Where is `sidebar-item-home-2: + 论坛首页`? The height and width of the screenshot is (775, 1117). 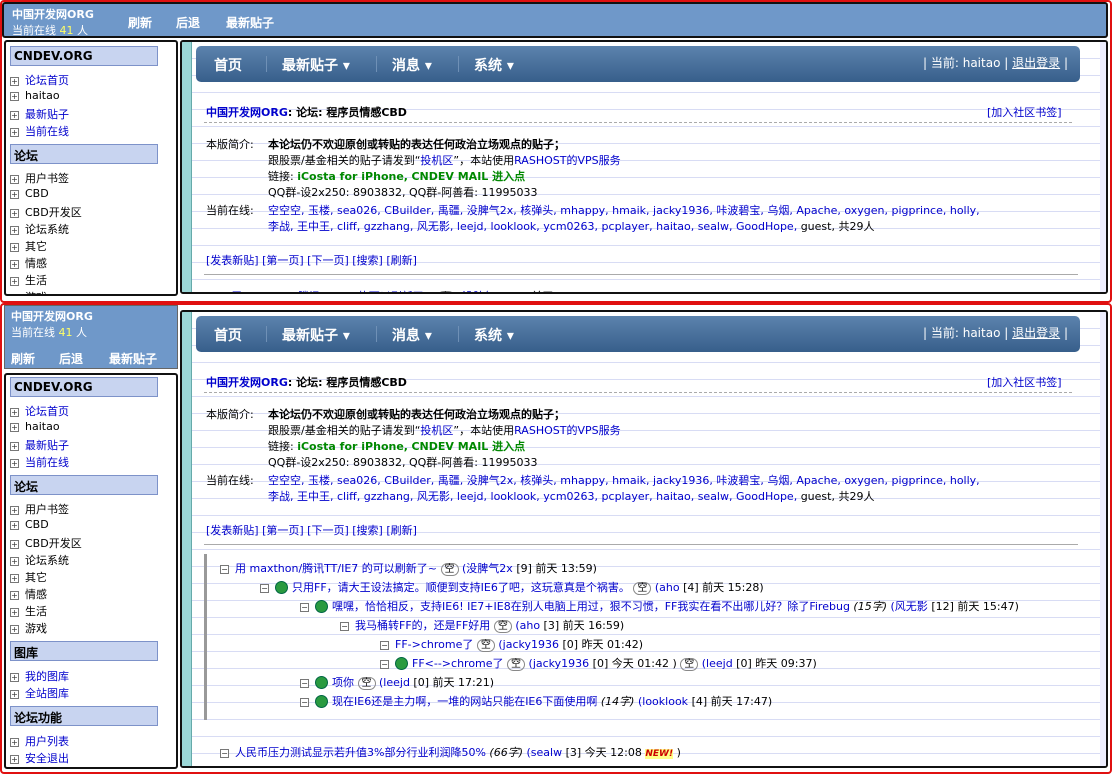
sidebar-item-home-2: + 论坛首页 is located at coordinates (39, 410).